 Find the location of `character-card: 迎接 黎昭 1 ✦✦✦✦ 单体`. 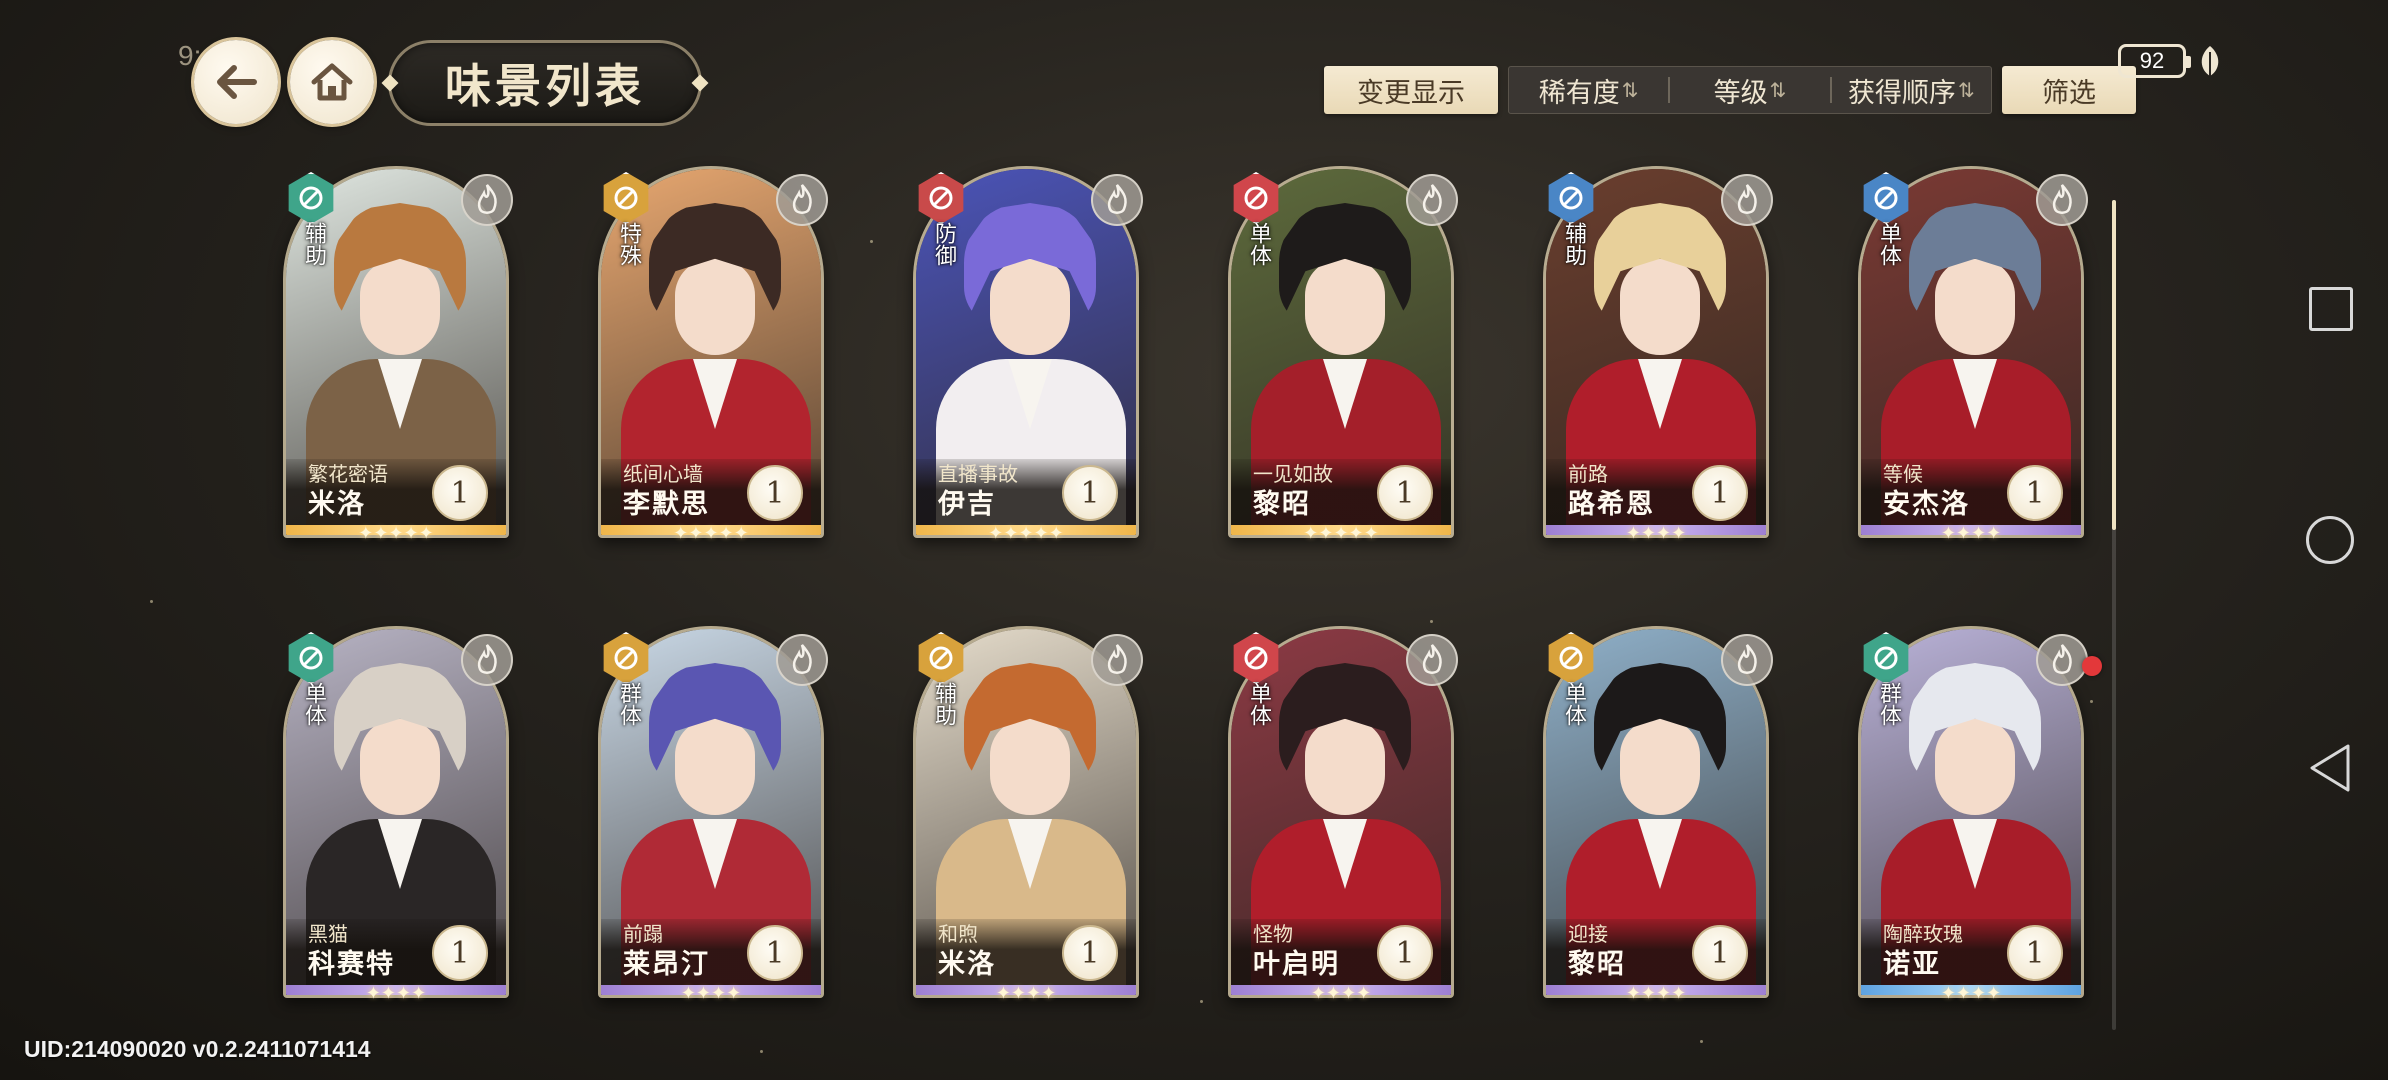

character-card: 迎接 黎昭 1 ✦✦✦✦ 单体 is located at coordinates (1658, 815).